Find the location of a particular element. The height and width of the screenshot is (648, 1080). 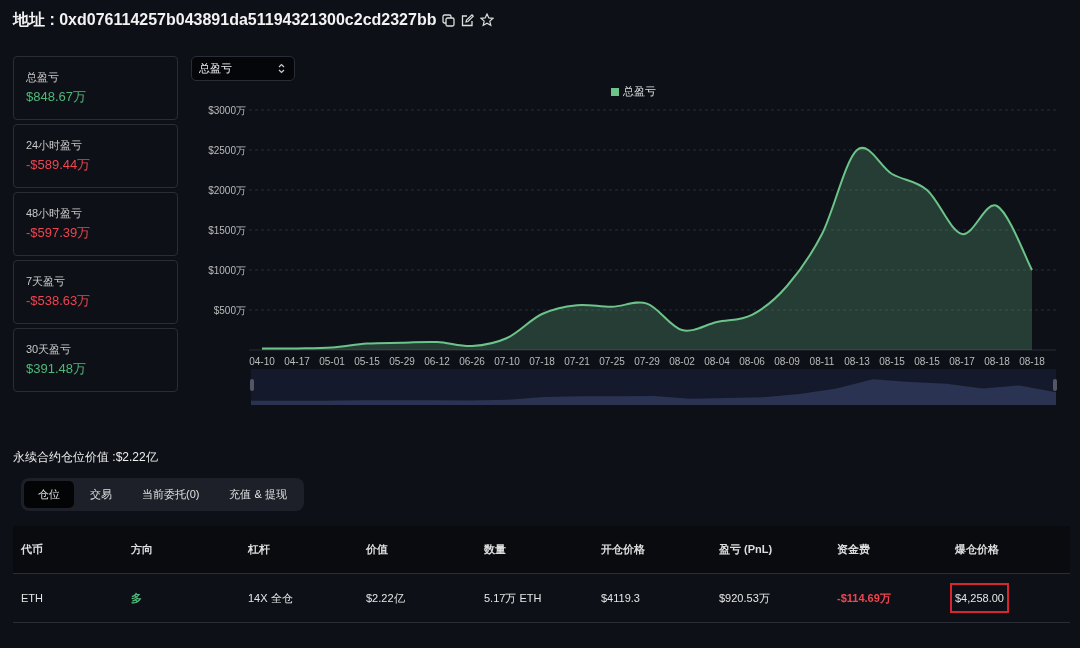

column-header: 方向 is located at coordinates (142, 549).